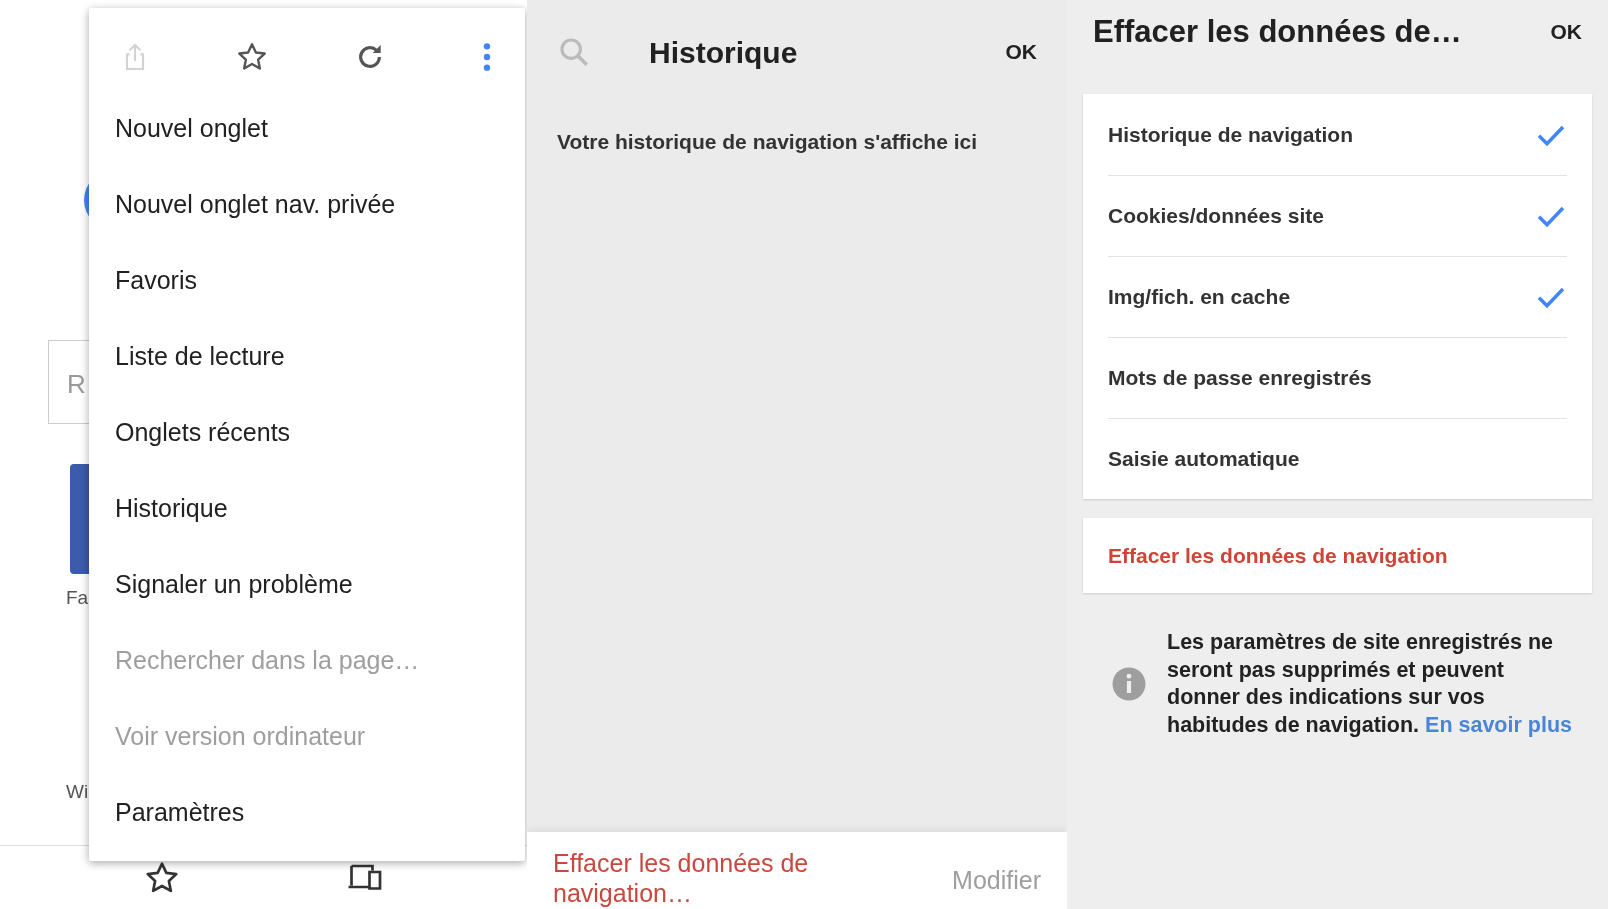 The image size is (1608, 909). What do you see at coordinates (255, 204) in the screenshot?
I see `menu-item: Nouvel onglet nav. privée` at bounding box center [255, 204].